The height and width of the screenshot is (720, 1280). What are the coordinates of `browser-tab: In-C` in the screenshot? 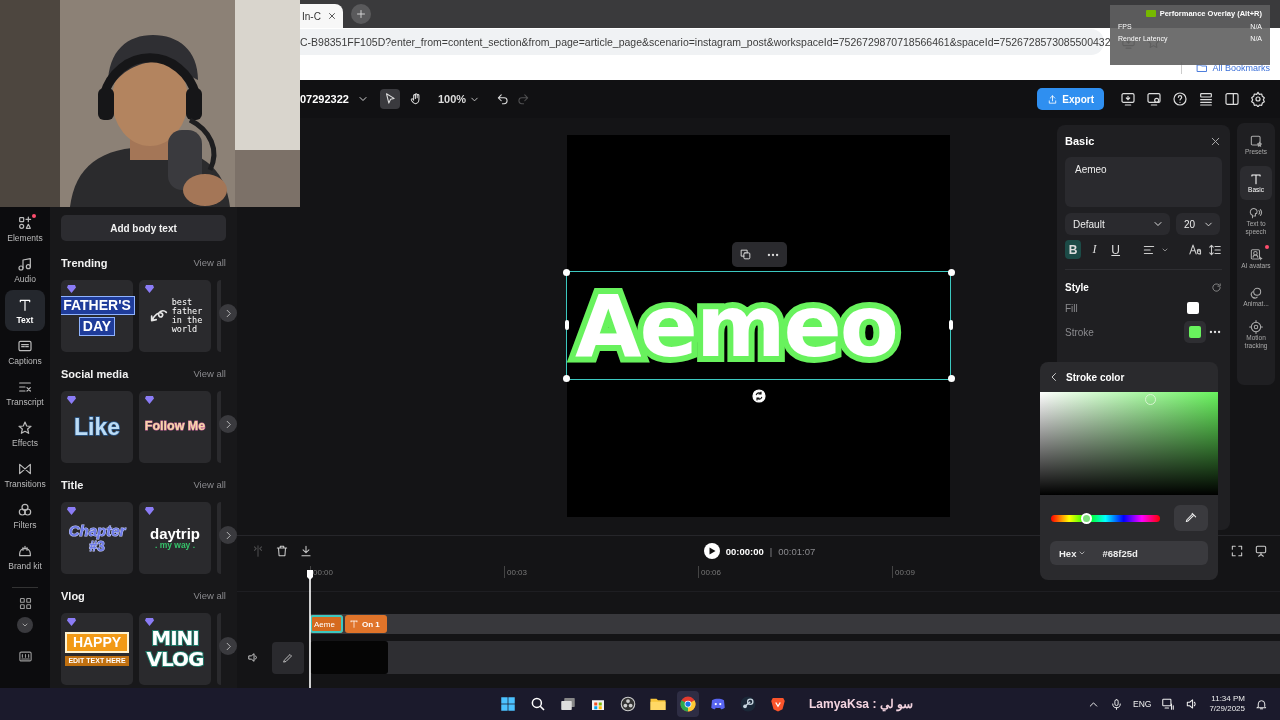 It's located at (321, 16).